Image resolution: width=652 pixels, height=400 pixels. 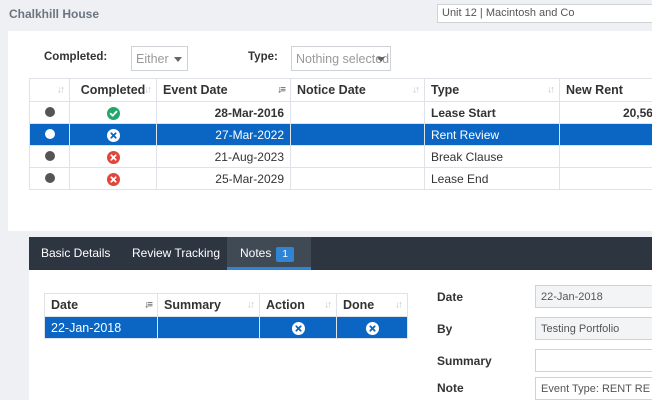 What do you see at coordinates (444, 329) in the screenshot?
I see `note-by-label: By` at bounding box center [444, 329].